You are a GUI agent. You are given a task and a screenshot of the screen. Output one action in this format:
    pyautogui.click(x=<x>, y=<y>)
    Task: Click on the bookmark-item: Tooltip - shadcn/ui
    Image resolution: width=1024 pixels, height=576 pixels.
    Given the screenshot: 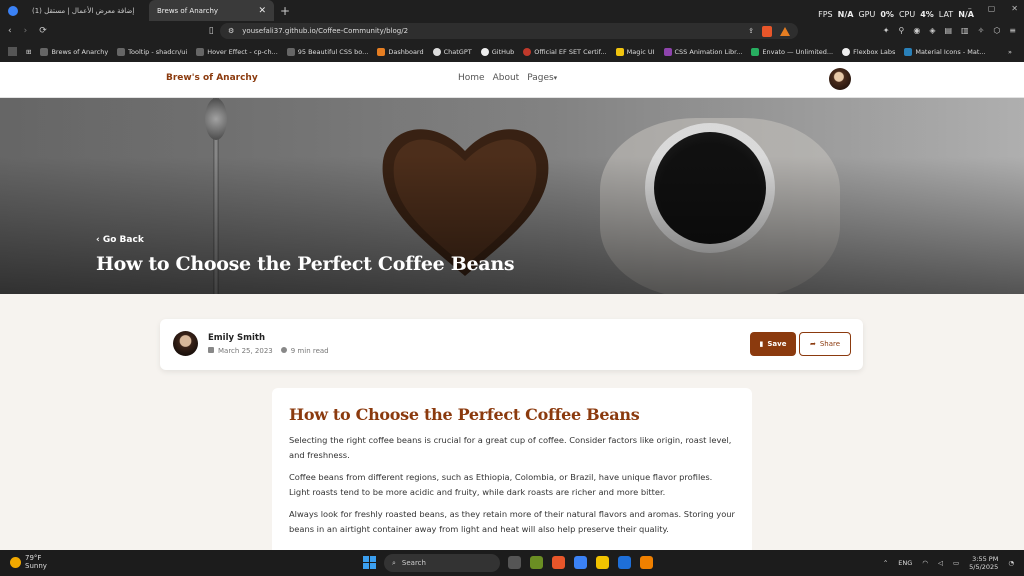 What is the action you would take?
    pyautogui.click(x=152, y=51)
    